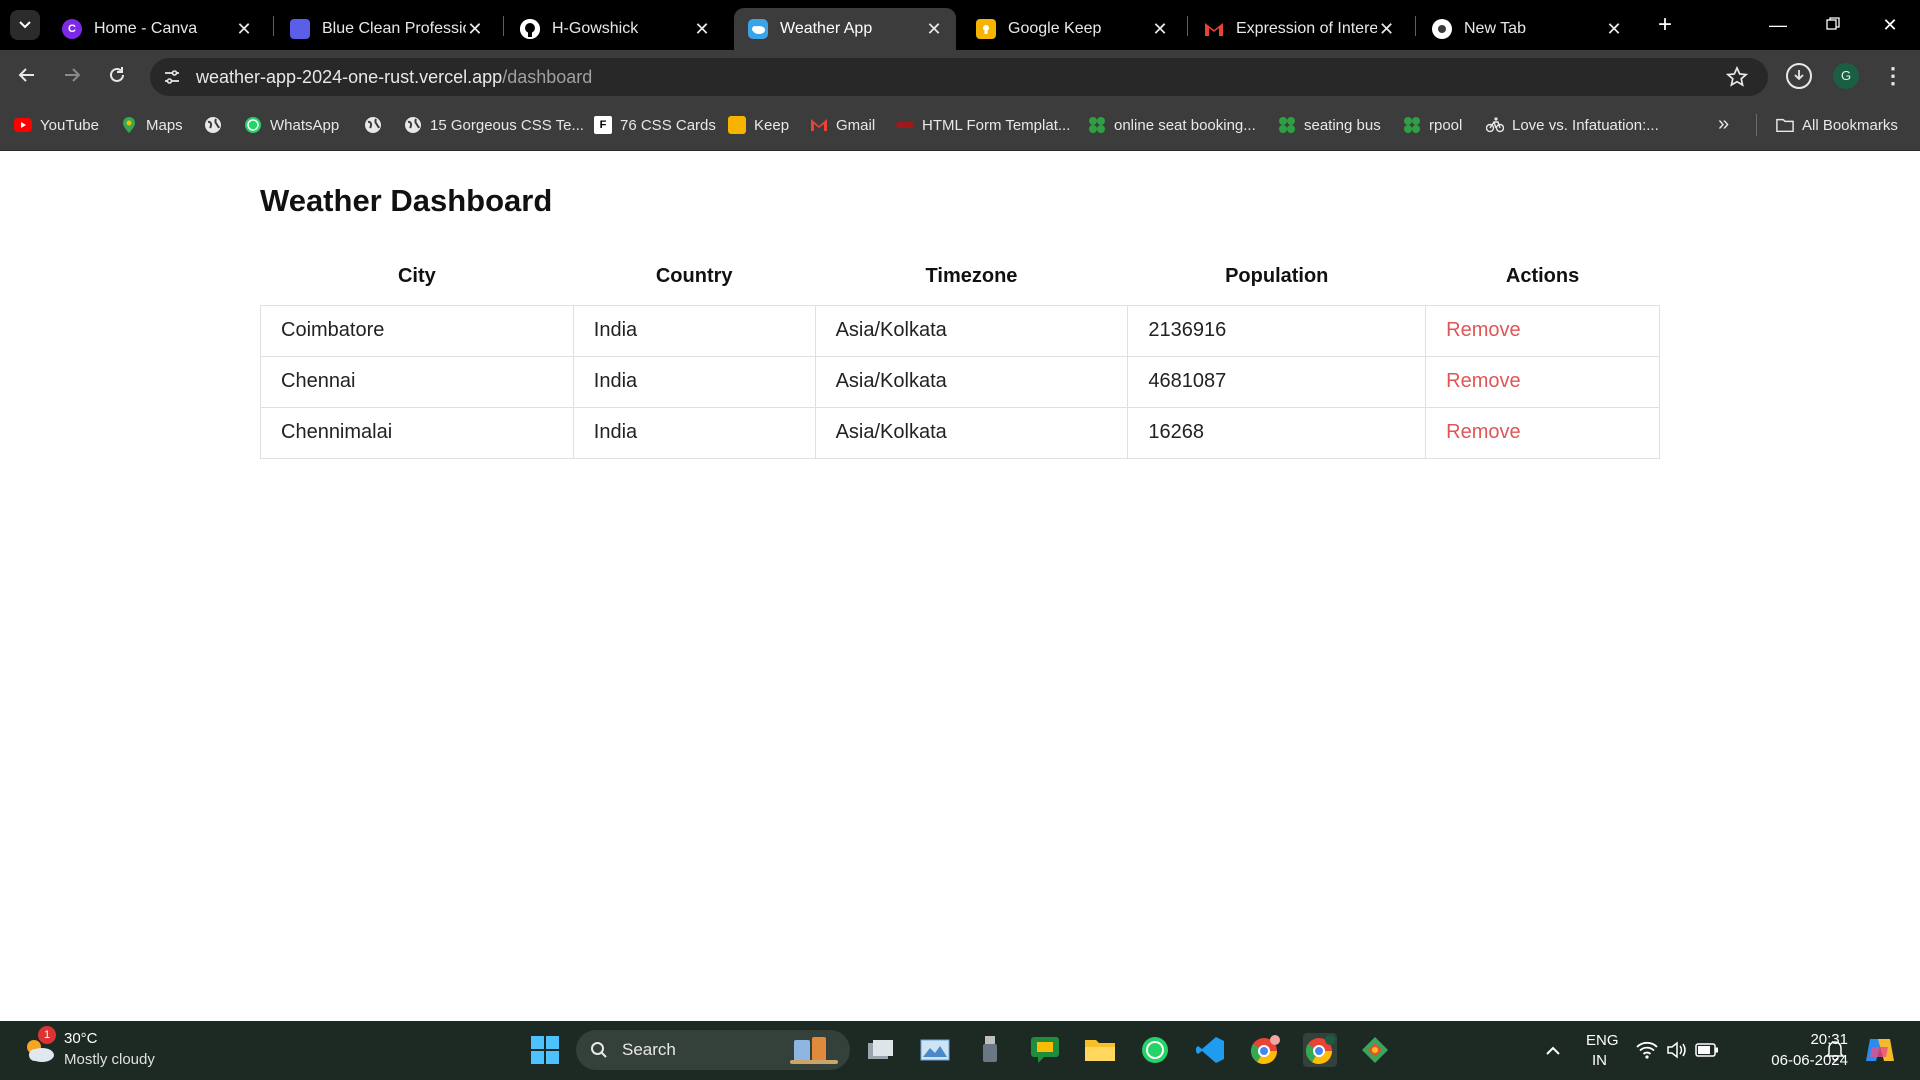  Describe the element at coordinates (1265, 1050) in the screenshot. I see `chrome-profile-icon` at that location.